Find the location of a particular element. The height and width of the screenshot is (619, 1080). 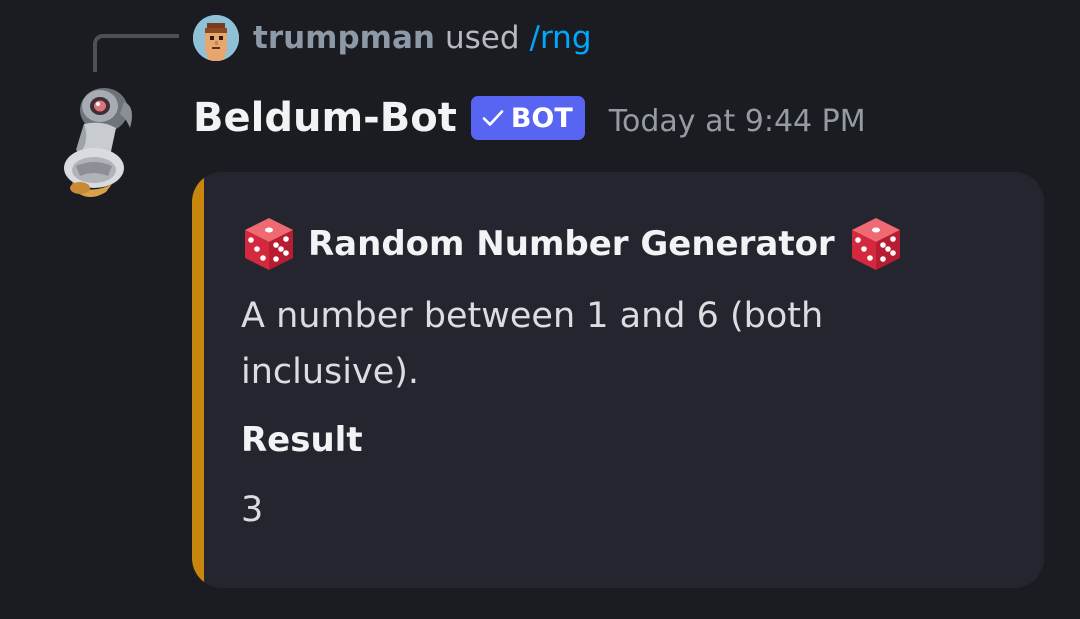

bot-tag-label: BOT is located at coordinates (541, 118).